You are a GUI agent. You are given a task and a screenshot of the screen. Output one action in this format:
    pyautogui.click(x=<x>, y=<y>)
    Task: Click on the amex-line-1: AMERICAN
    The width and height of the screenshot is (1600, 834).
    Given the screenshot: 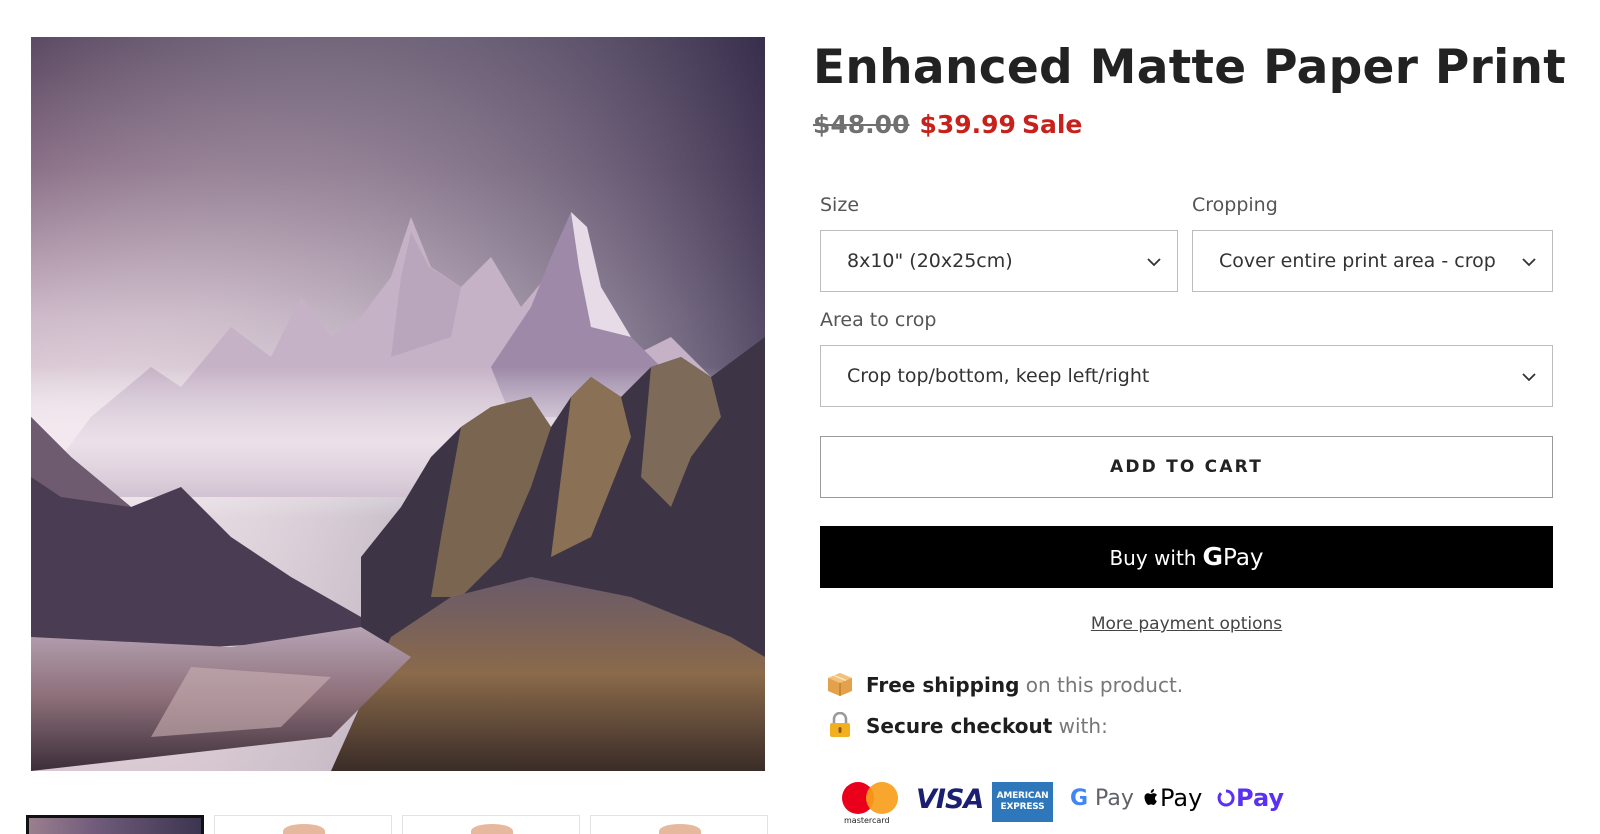 What is the action you would take?
    pyautogui.click(x=1022, y=796)
    